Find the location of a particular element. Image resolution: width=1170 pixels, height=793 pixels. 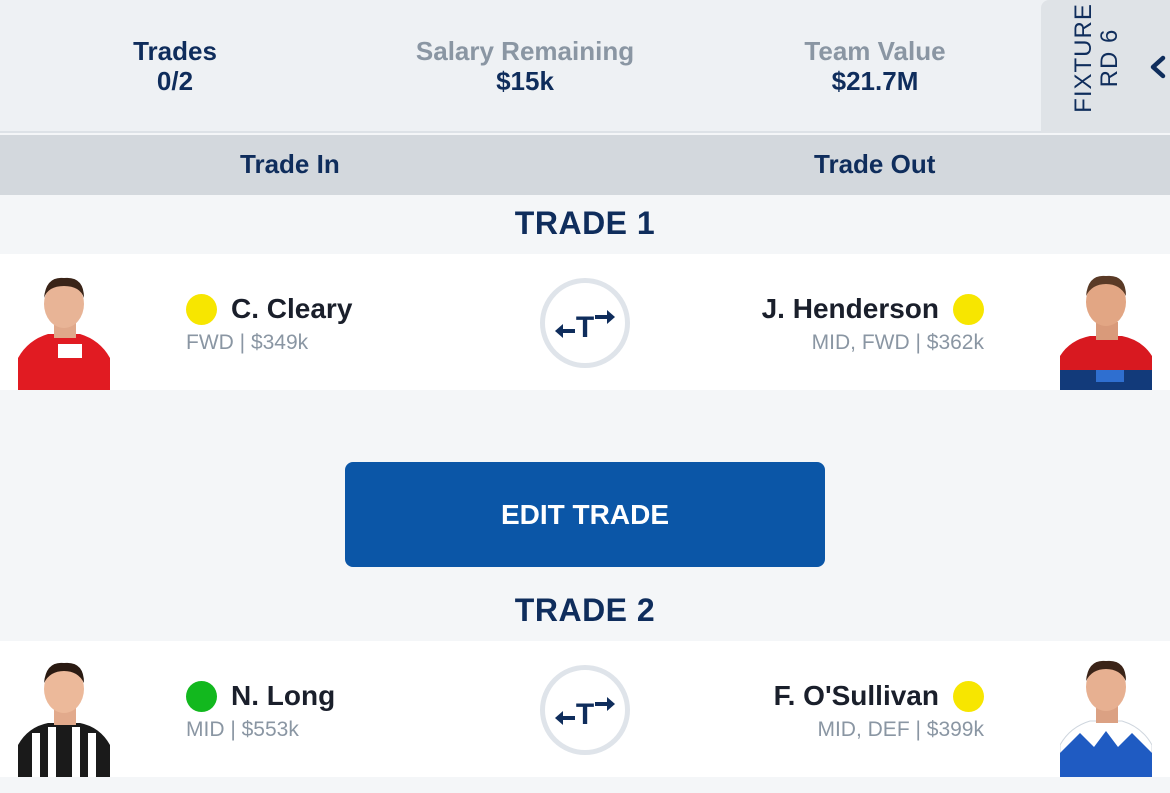

trade-in-player: C. Cleary FWD | $349k is located at coordinates (269, 324).